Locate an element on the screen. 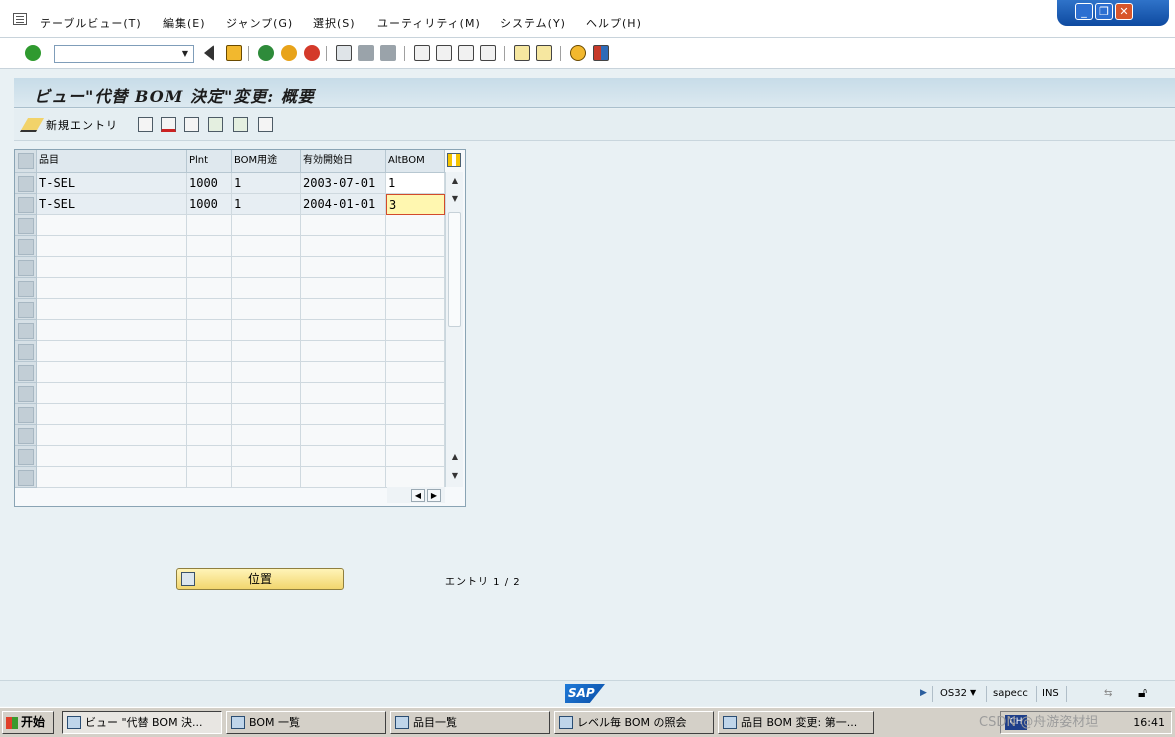 Image resolution: width=1175 pixels, height=737 pixels. new-entries-button: 新規エントリ is located at coordinates (68, 125).